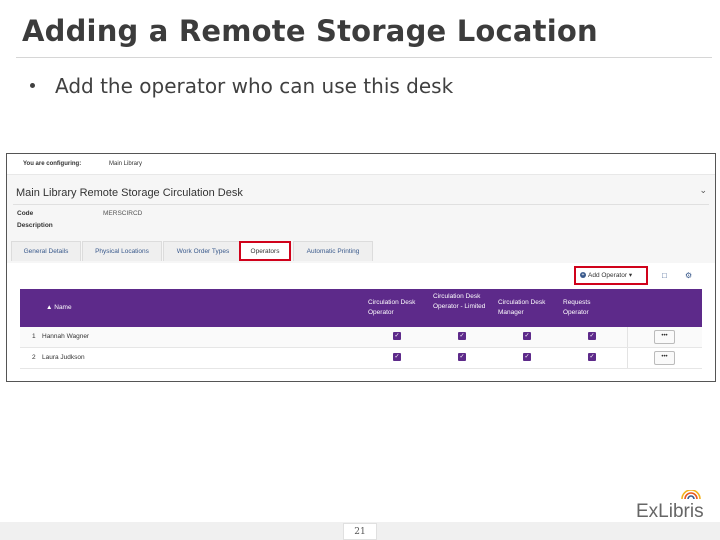 The image size is (720, 540). I want to click on code-value: MERSCIRCD, so click(123, 213).